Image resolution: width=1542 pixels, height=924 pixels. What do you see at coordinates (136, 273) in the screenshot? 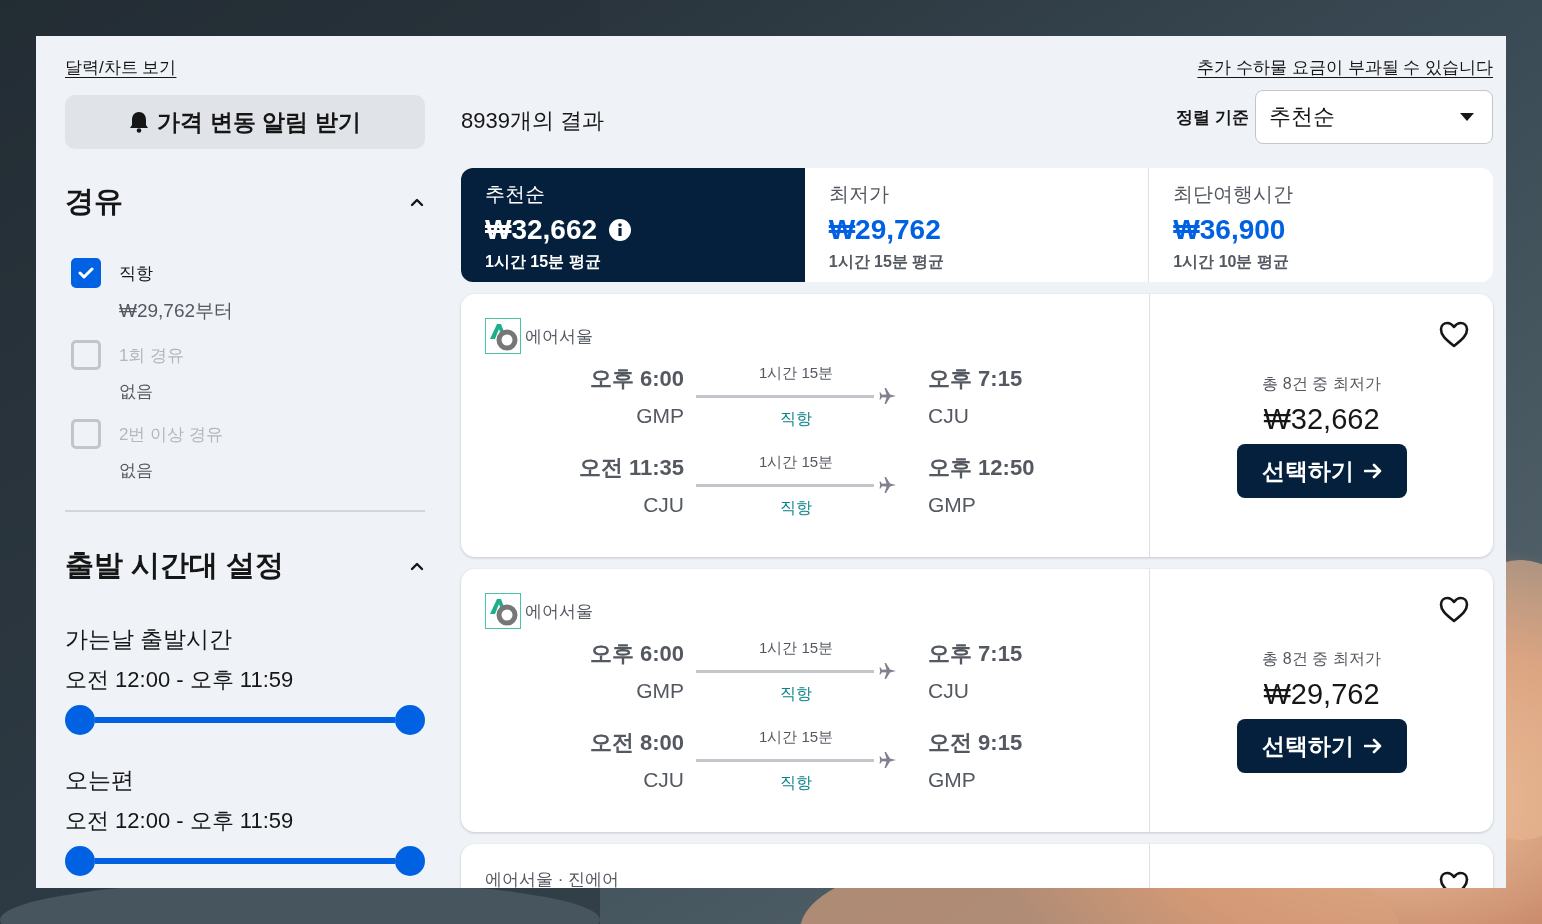
I see `option-label: 직항` at bounding box center [136, 273].